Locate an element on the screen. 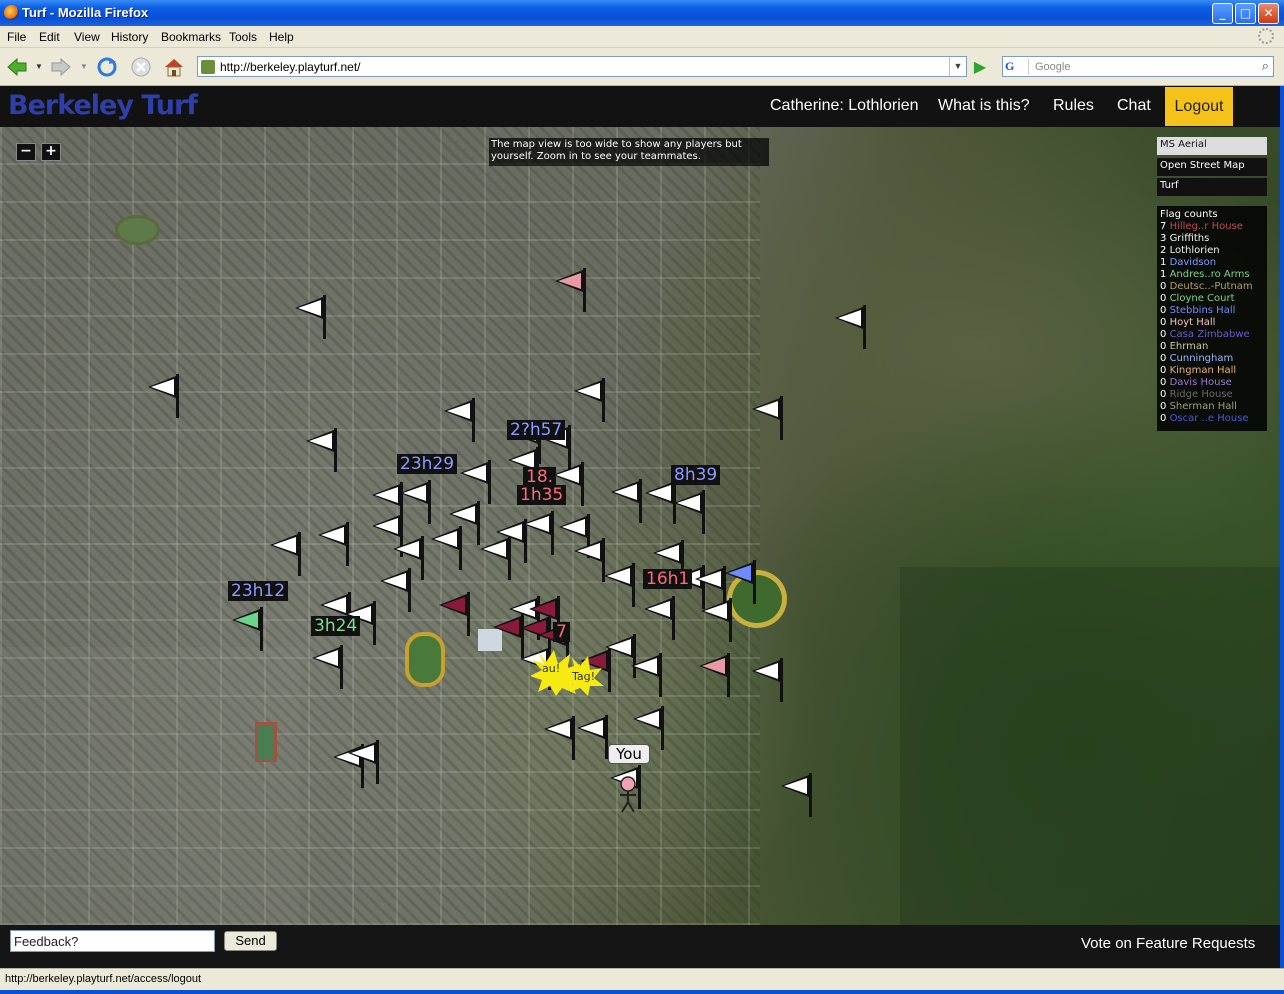 This screenshot has height=994, width=1284. back-dropdown-icon: ▼ is located at coordinates (39, 66).